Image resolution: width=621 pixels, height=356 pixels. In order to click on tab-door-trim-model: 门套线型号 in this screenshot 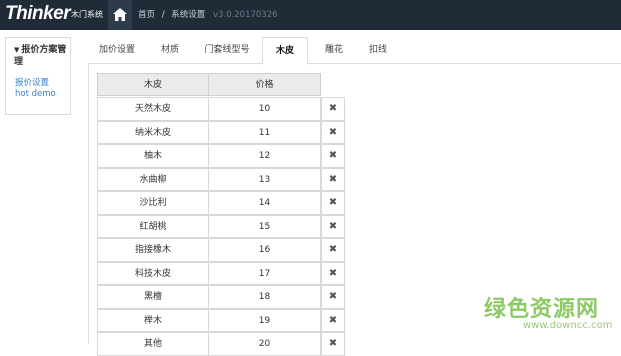, I will do `click(227, 50)`.